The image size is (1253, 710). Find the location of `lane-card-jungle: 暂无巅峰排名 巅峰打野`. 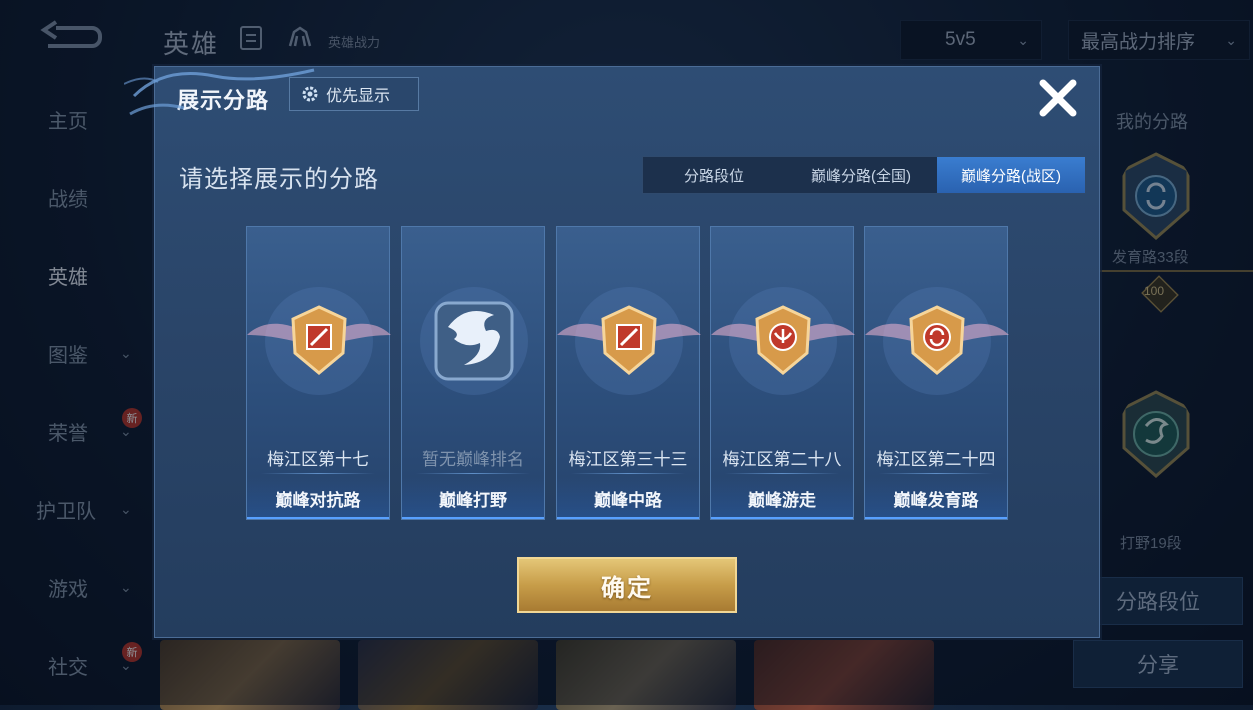

lane-card-jungle: 暂无巅峰排名 巅峰打野 is located at coordinates (473, 373).